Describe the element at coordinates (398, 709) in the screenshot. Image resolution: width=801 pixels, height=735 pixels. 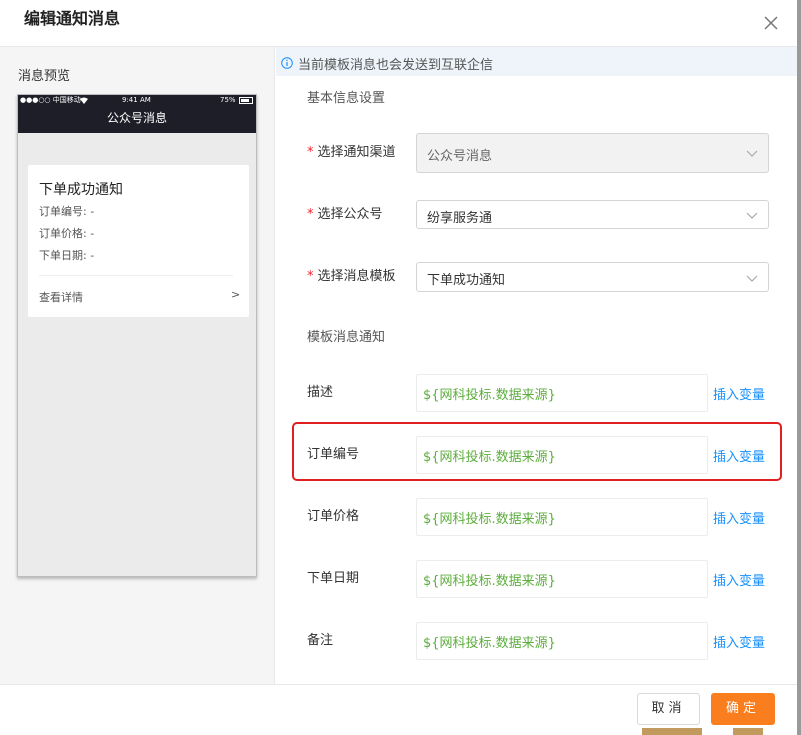
I see `dialog-footer: 取消 确定` at that location.